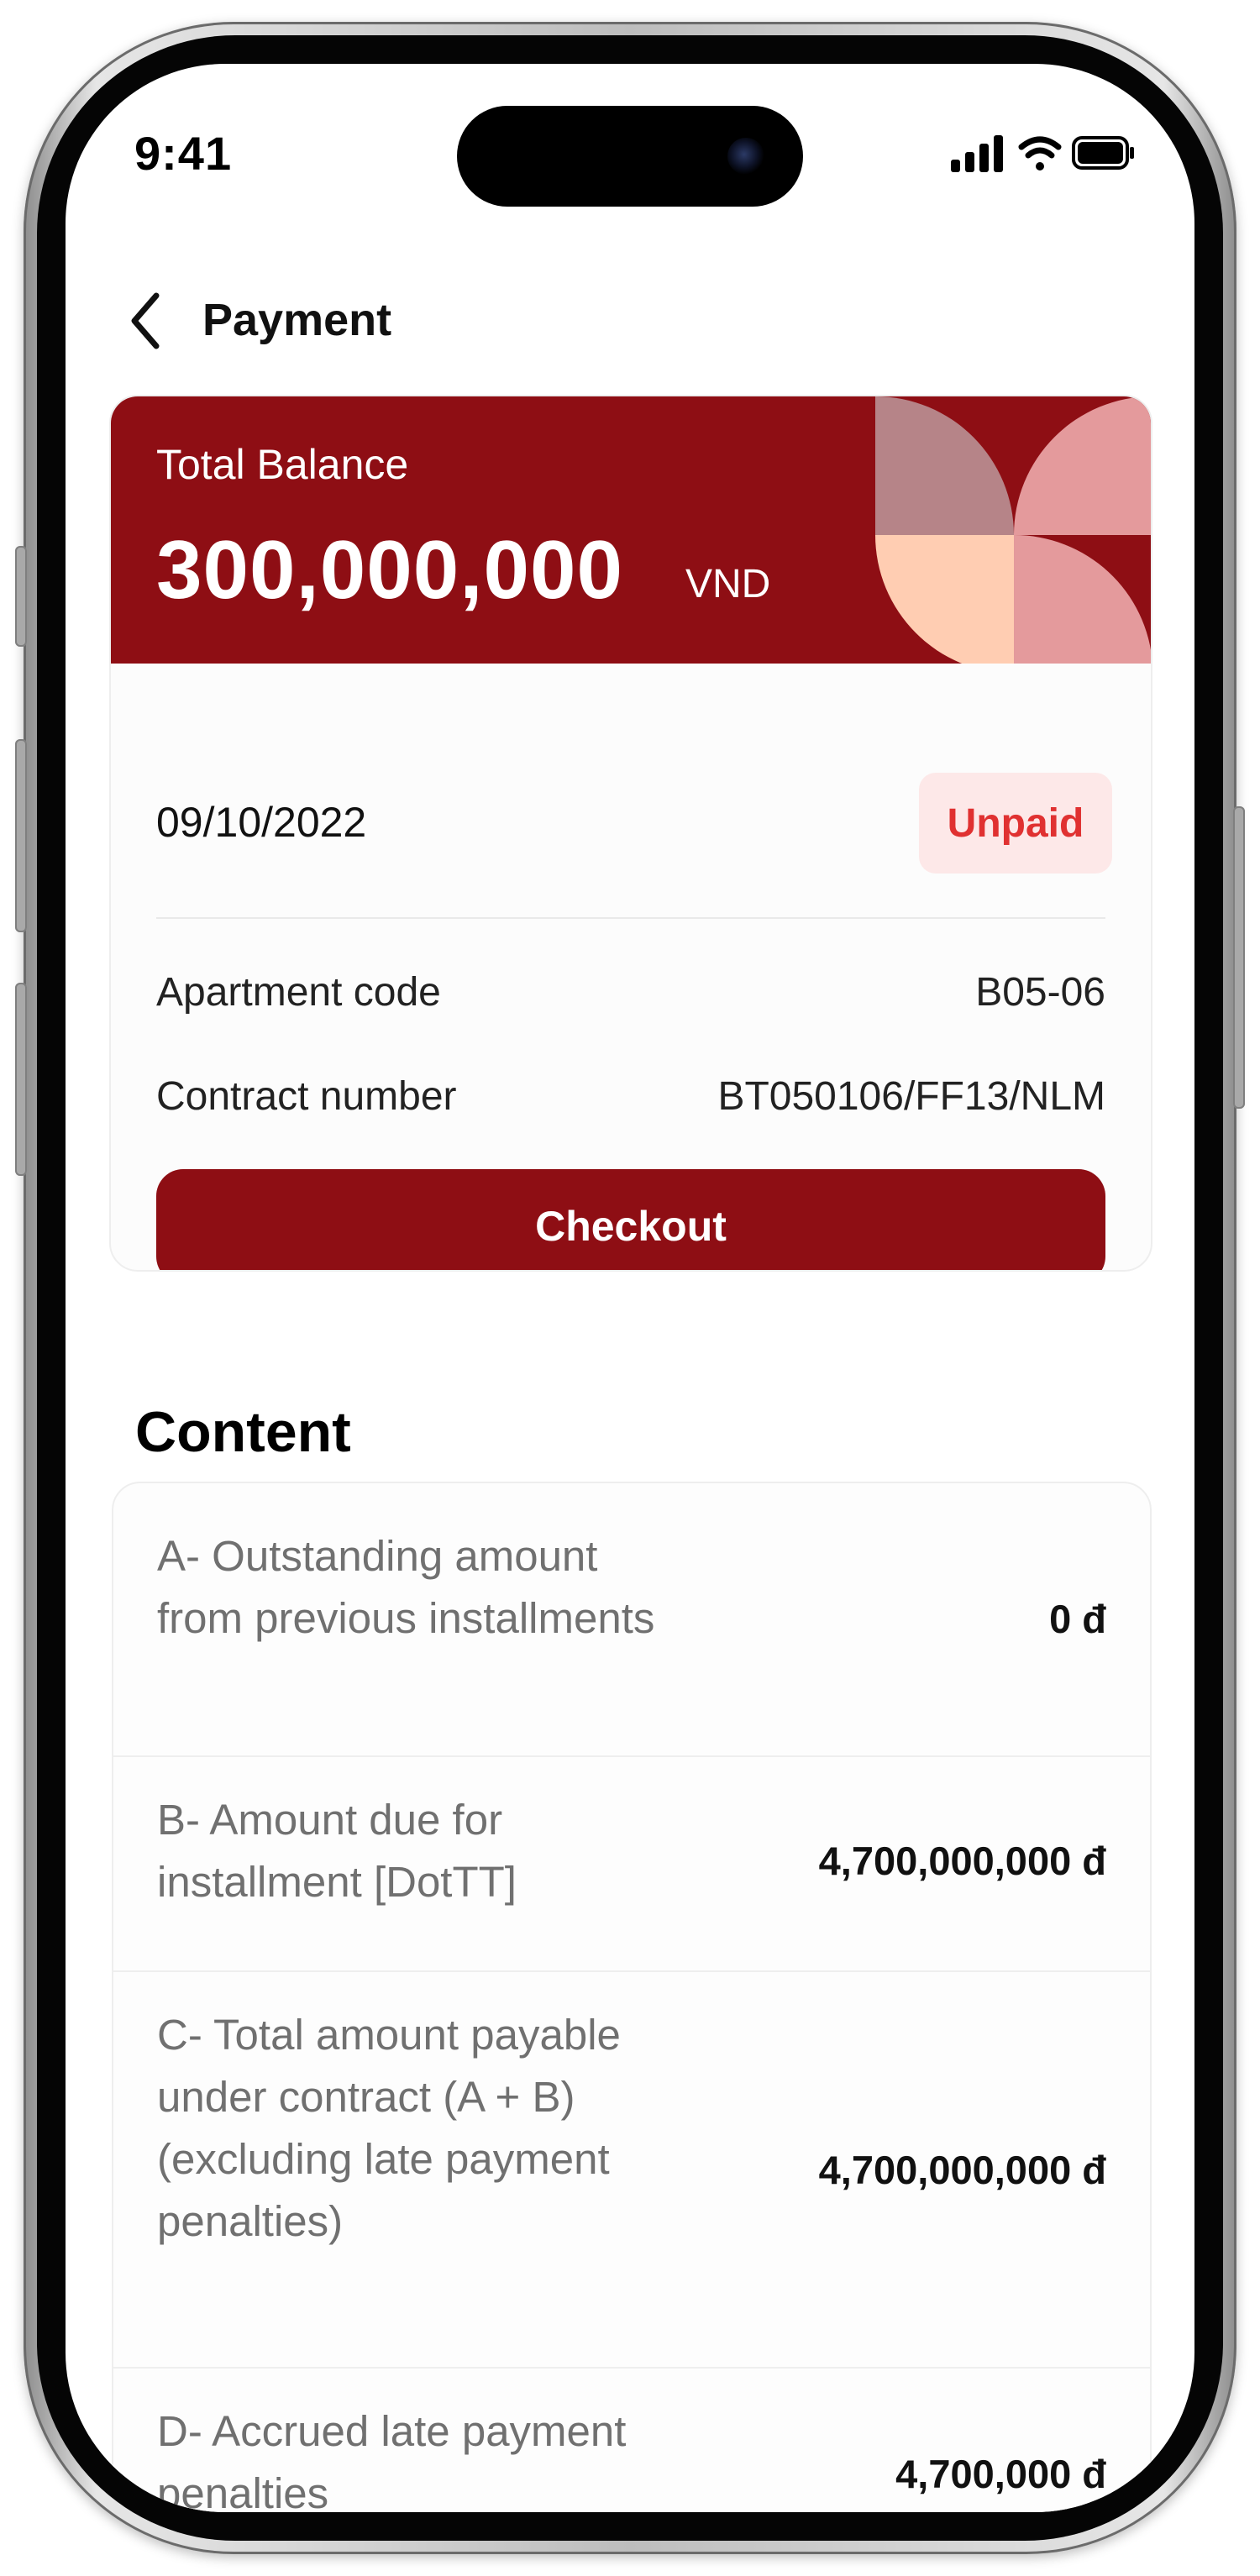 This screenshot has height=2576, width=1260. Describe the element at coordinates (297, 320) in the screenshot. I see `page-title: Payment` at that location.